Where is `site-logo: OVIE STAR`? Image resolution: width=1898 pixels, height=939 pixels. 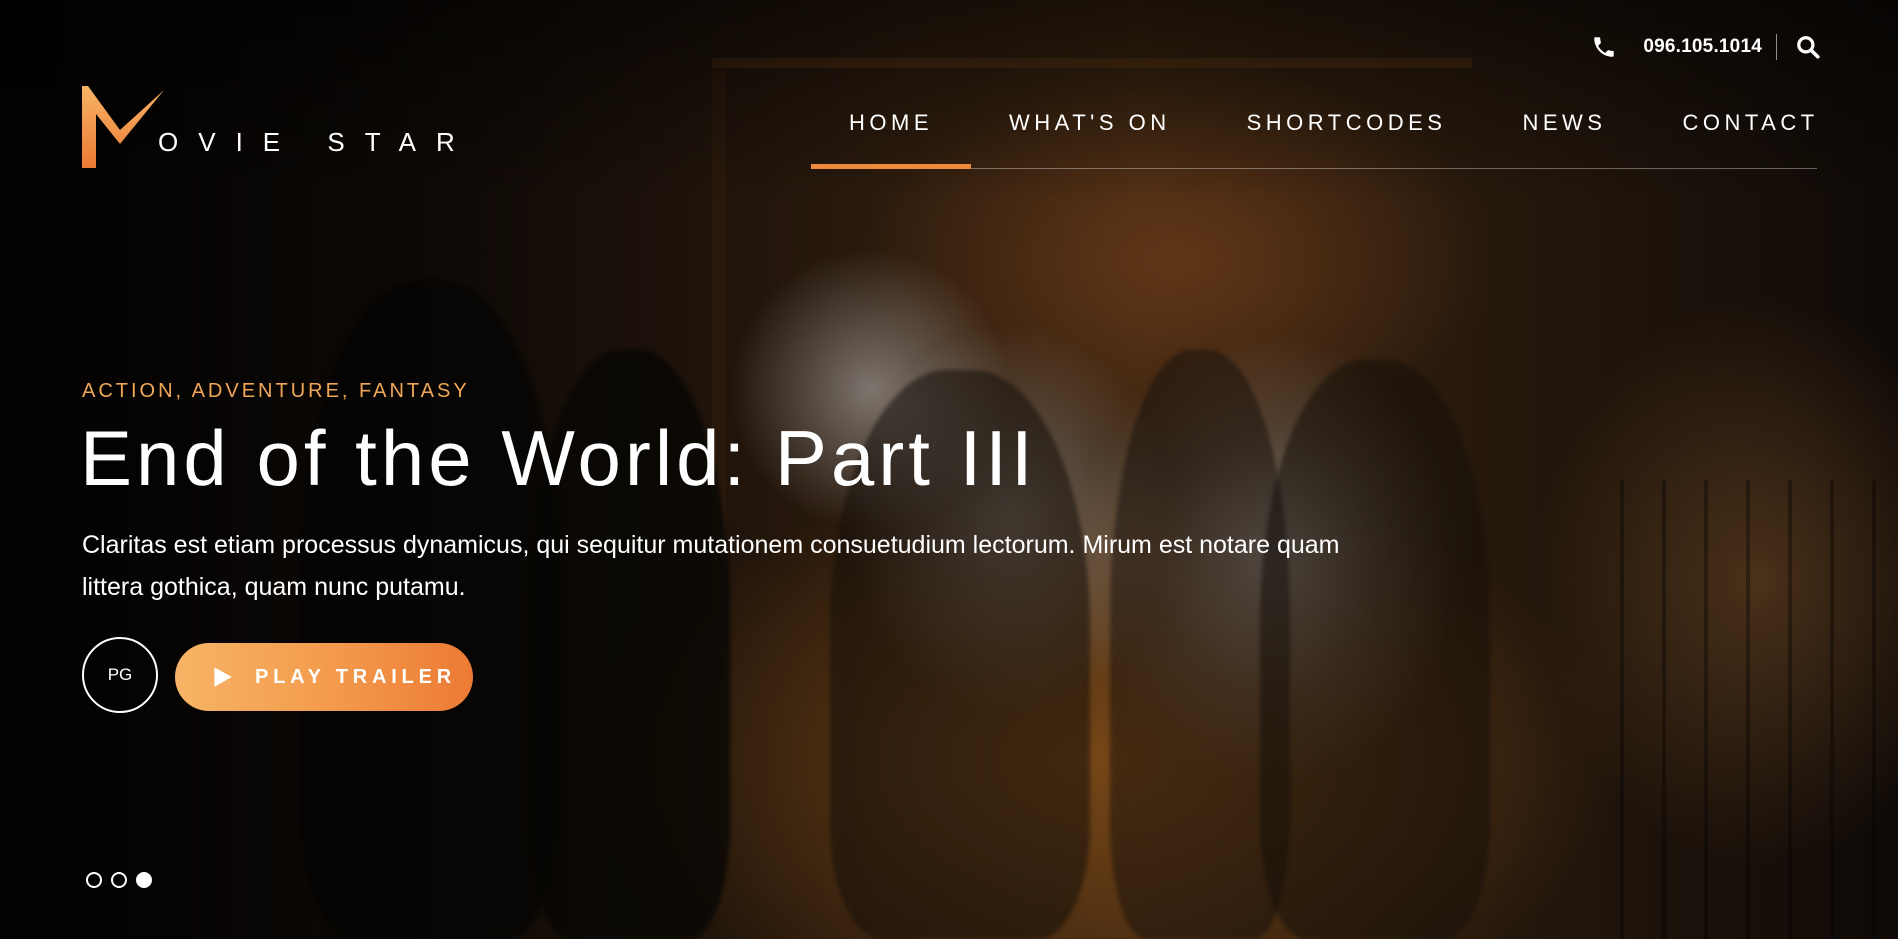
site-logo: OVIE STAR is located at coordinates (278, 126).